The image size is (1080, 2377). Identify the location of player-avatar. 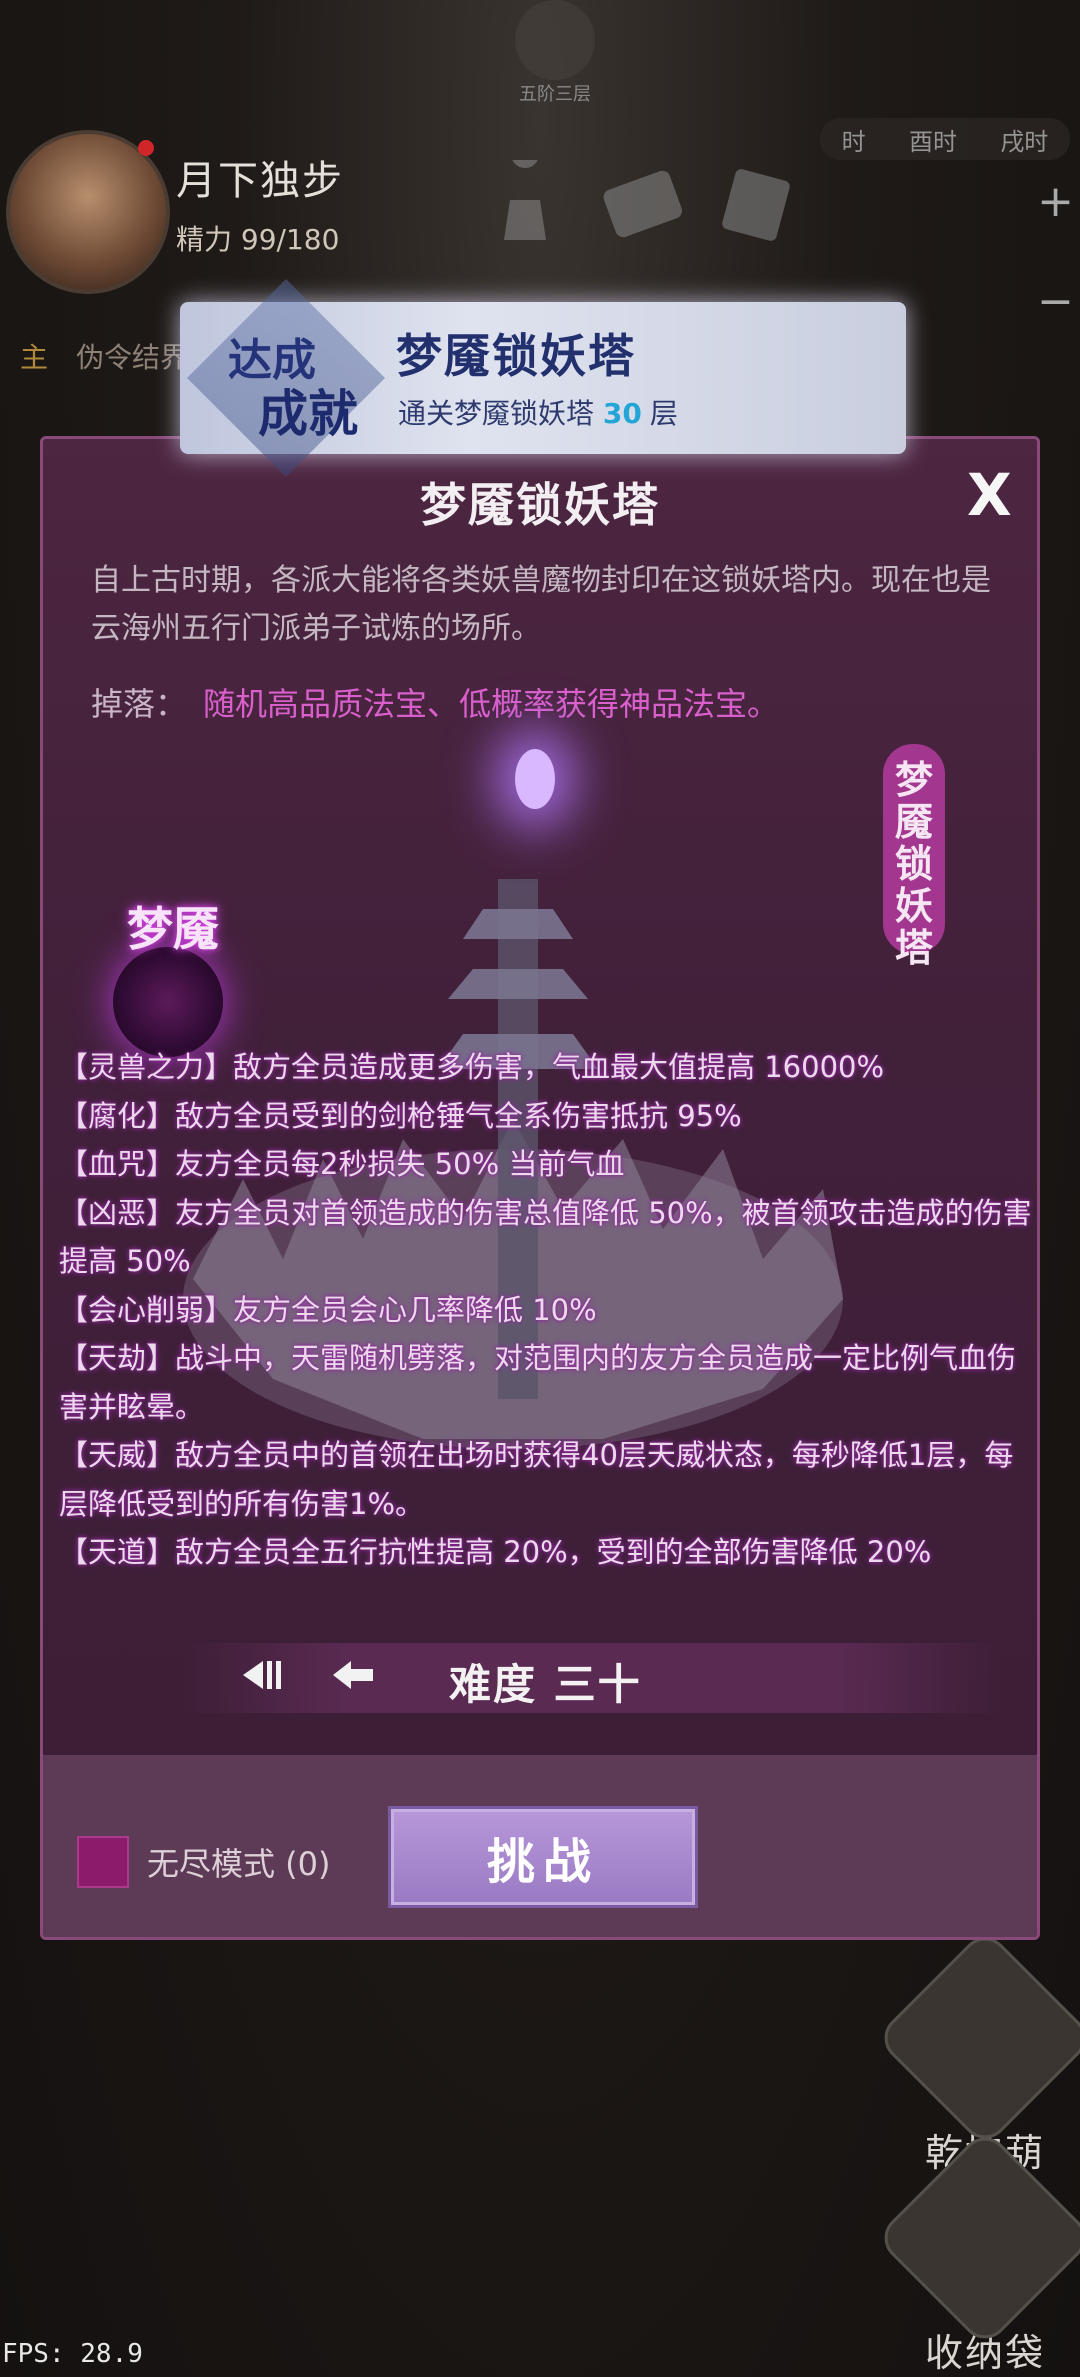
(88, 212).